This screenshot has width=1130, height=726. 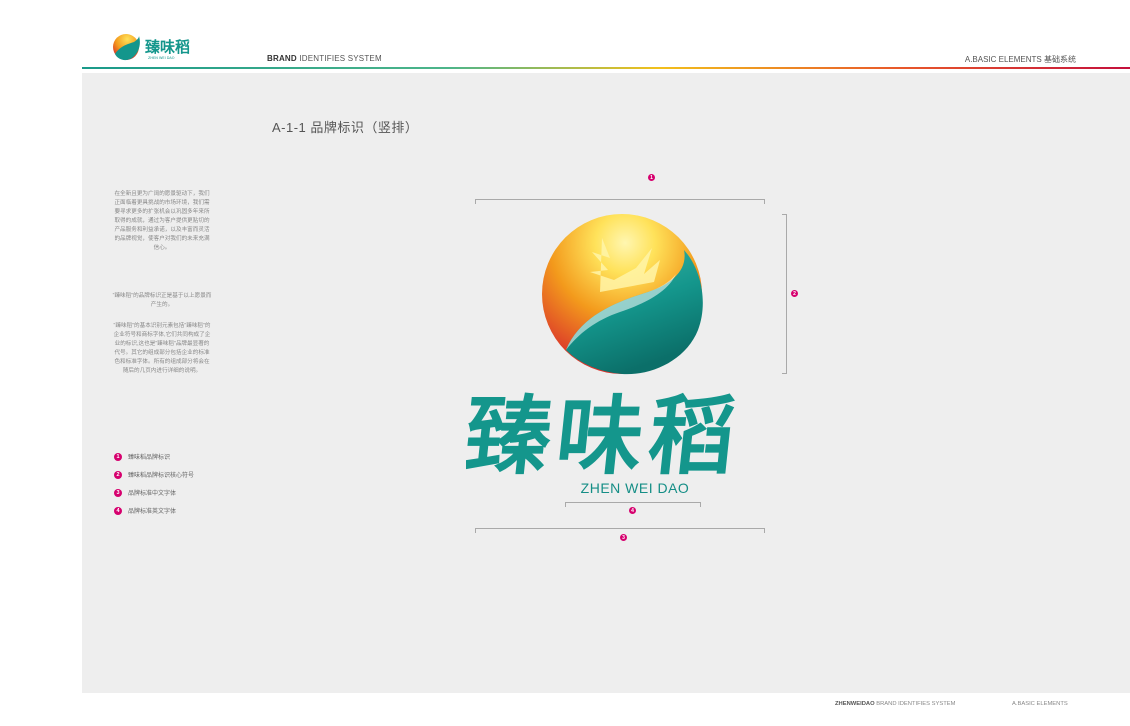 What do you see at coordinates (623, 537) in the screenshot?
I see `marker-3: 3` at bounding box center [623, 537].